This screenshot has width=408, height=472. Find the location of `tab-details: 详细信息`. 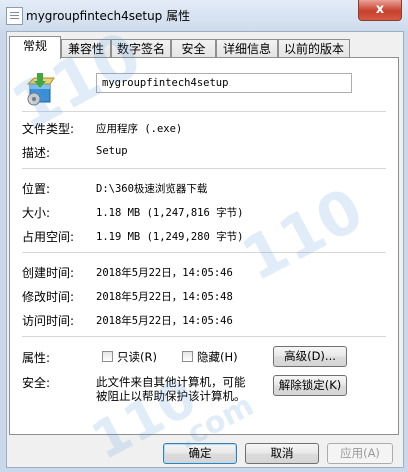

tab-details: 详细信息 is located at coordinates (247, 48).